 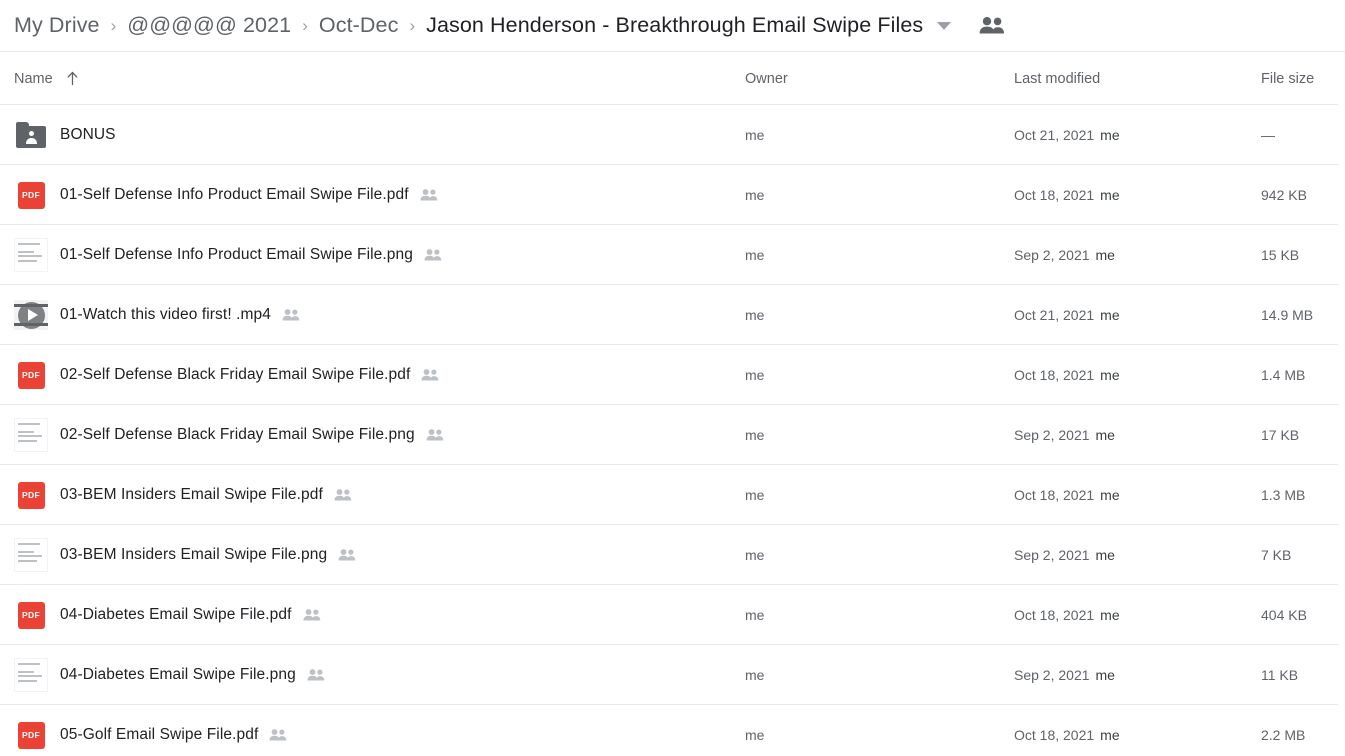 I want to click on file-size-cell: 7 KB, so click(x=1276, y=555).